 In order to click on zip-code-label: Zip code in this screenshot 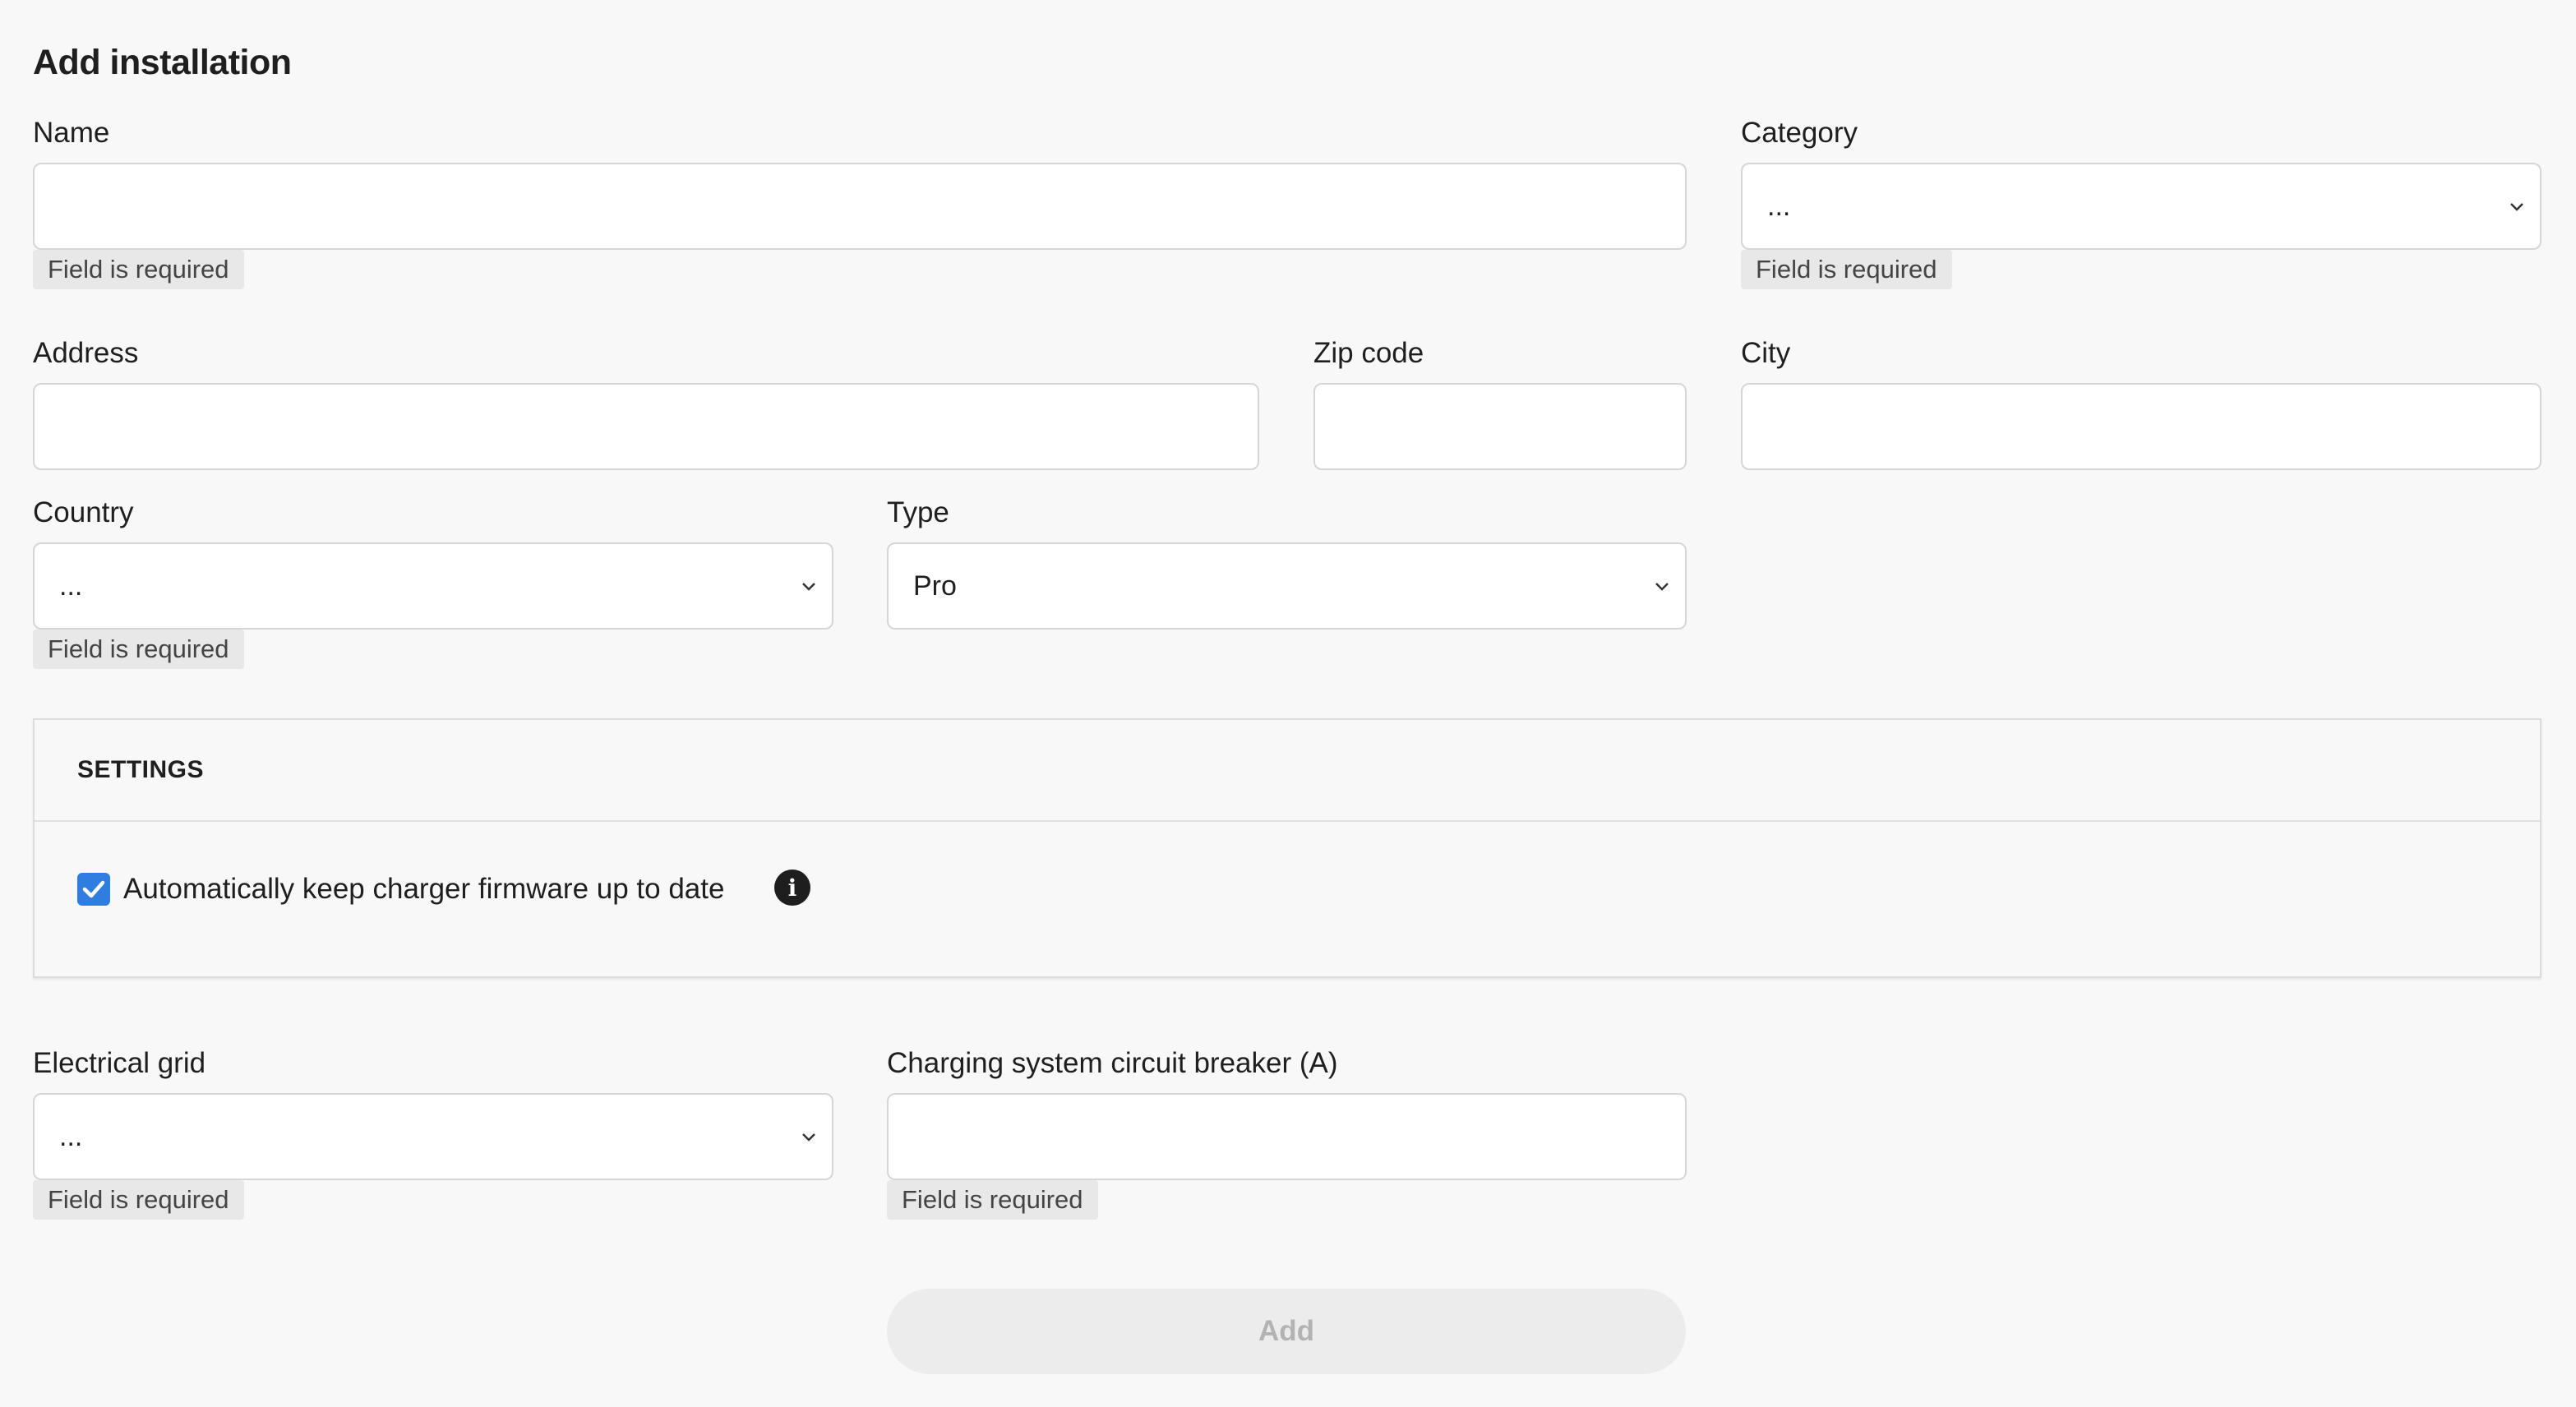, I will do `click(1369, 353)`.